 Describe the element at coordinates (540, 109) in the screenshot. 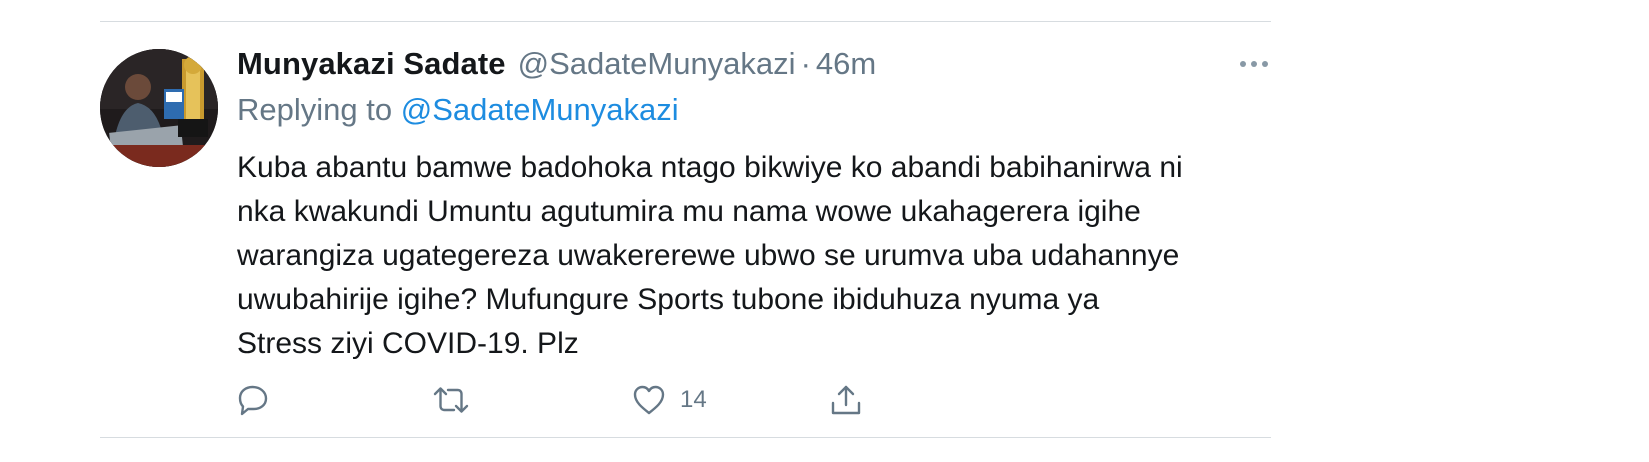

I see `replying-mention-link: @SadateMunyakazi` at that location.